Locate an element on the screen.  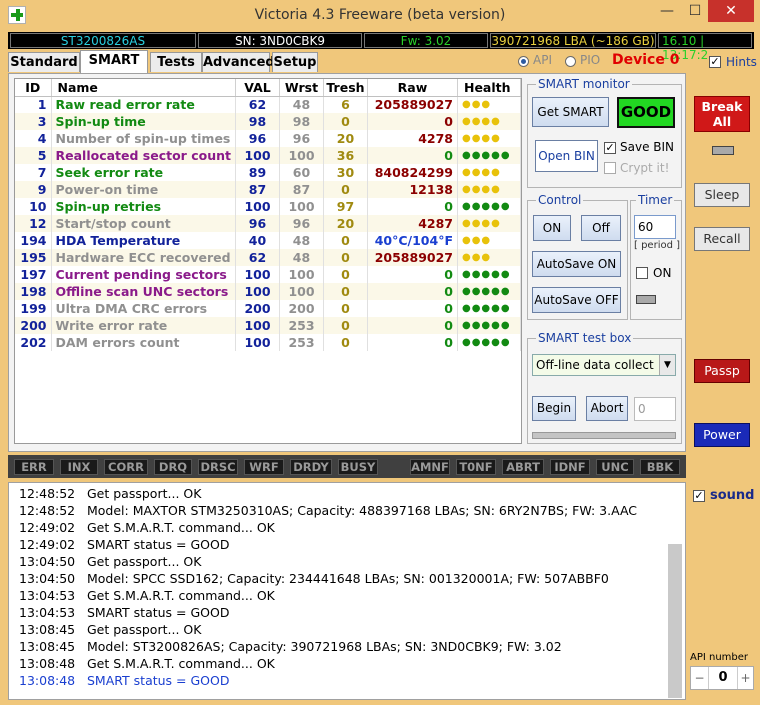
drive-model: ST3200826AS is located at coordinates (103, 40).